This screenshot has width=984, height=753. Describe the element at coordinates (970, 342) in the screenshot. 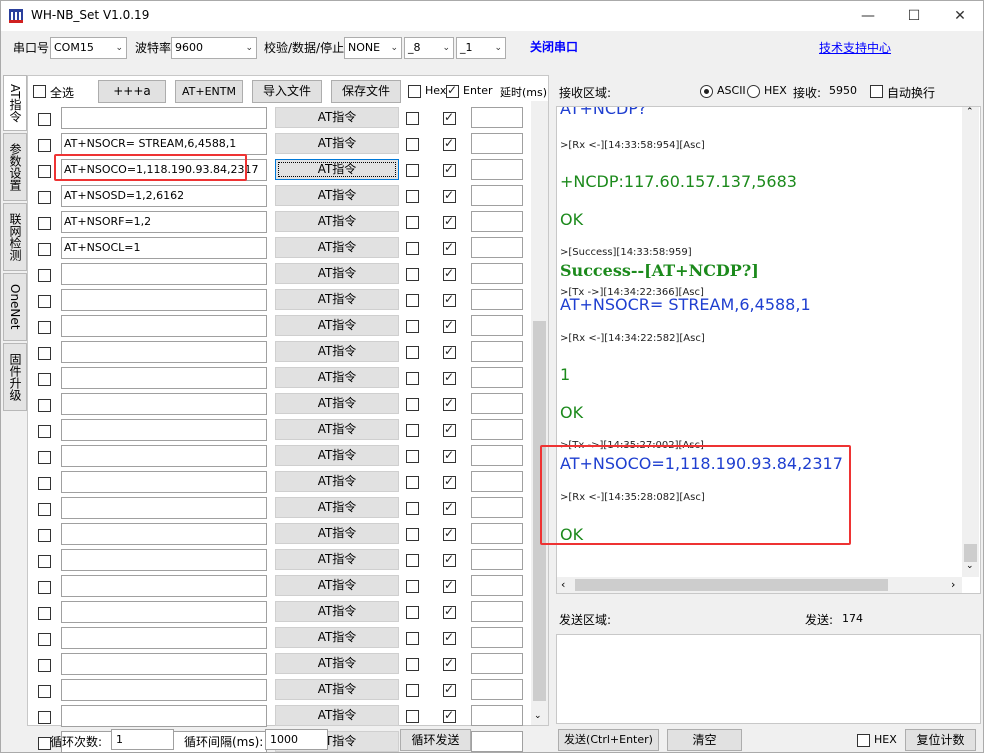

I see `receive-vscrollbar` at that location.